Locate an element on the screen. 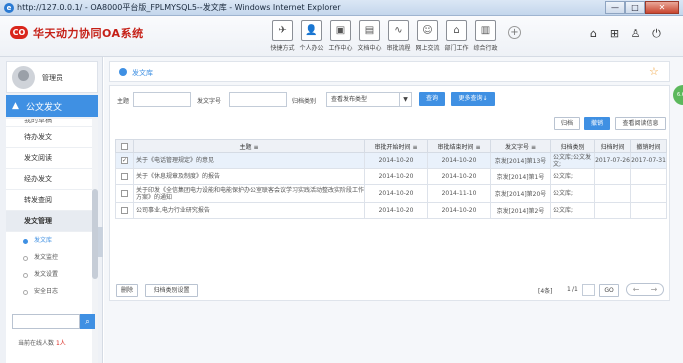 The width and height of the screenshot is (683, 363). nav-approval-flow: ∿ 审批流程 is located at coordinates (398, 36).